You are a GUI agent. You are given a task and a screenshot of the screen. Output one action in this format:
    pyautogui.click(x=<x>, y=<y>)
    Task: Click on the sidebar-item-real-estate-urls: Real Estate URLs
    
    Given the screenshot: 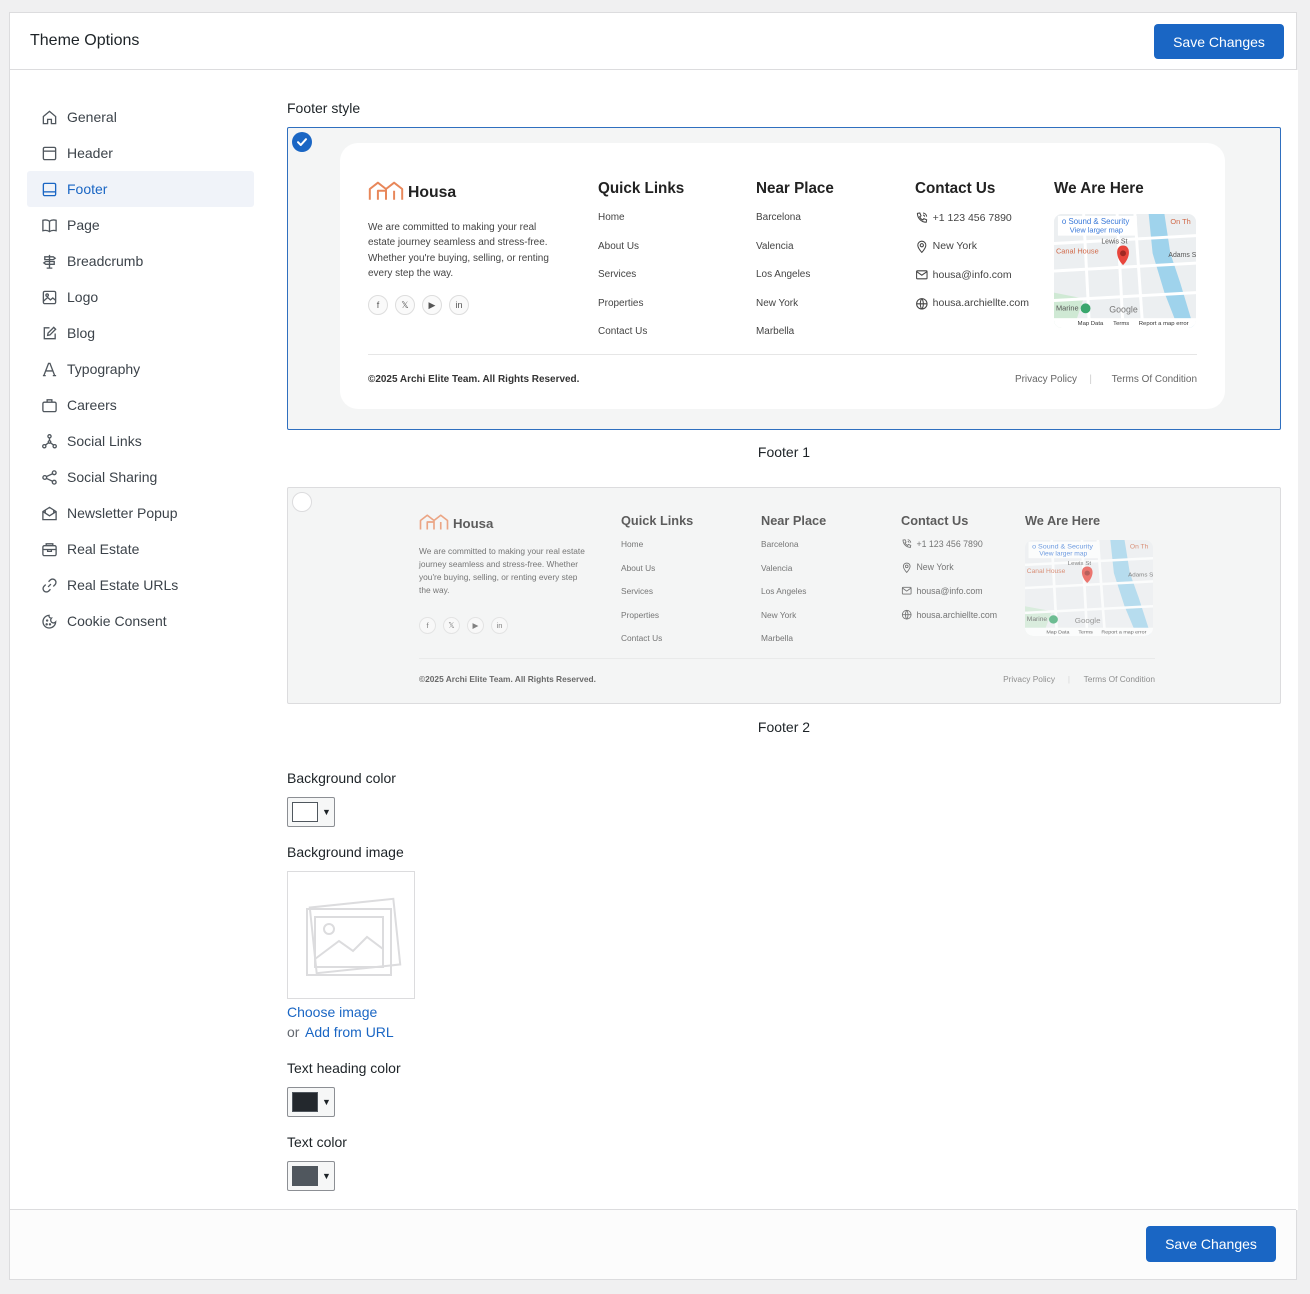 What is the action you would take?
    pyautogui.click(x=140, y=585)
    